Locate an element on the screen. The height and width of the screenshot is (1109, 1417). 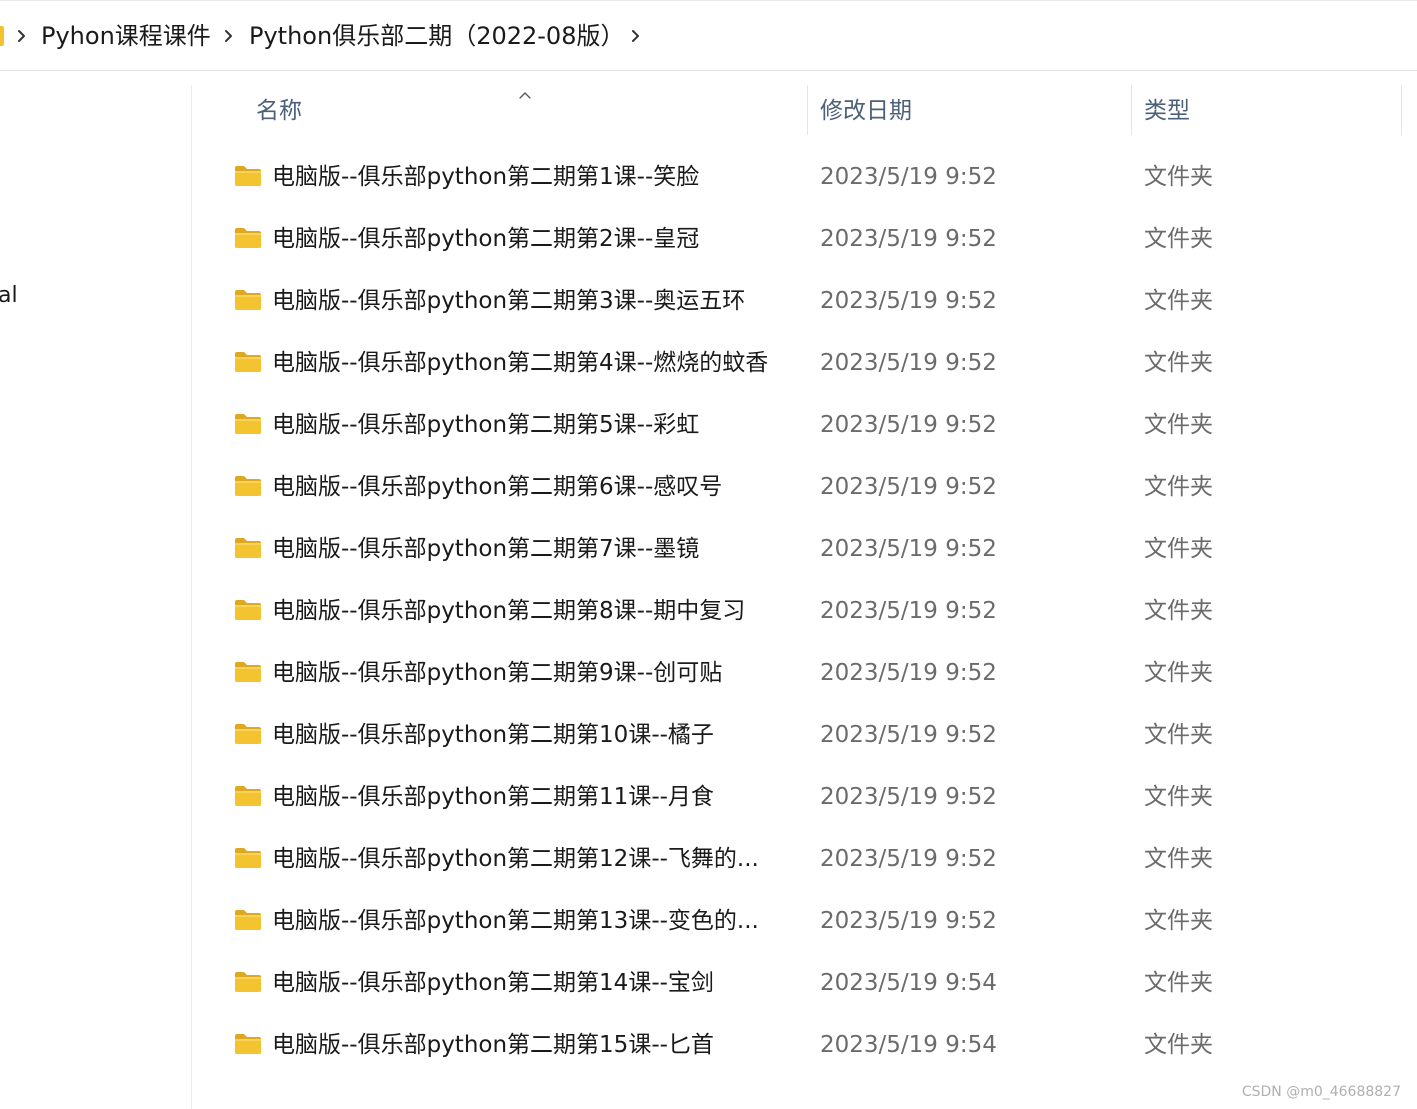
file-name: 电脑版--俱乐部python第二期第15课--匕首 is located at coordinates (493, 1045).